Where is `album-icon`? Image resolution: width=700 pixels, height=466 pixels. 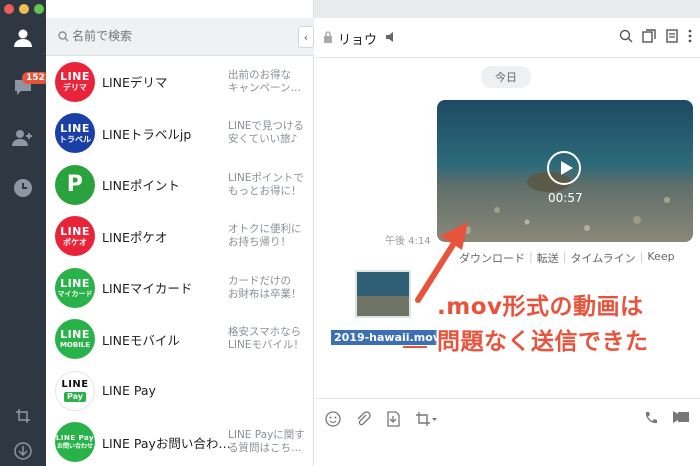
album-icon is located at coordinates (649, 36).